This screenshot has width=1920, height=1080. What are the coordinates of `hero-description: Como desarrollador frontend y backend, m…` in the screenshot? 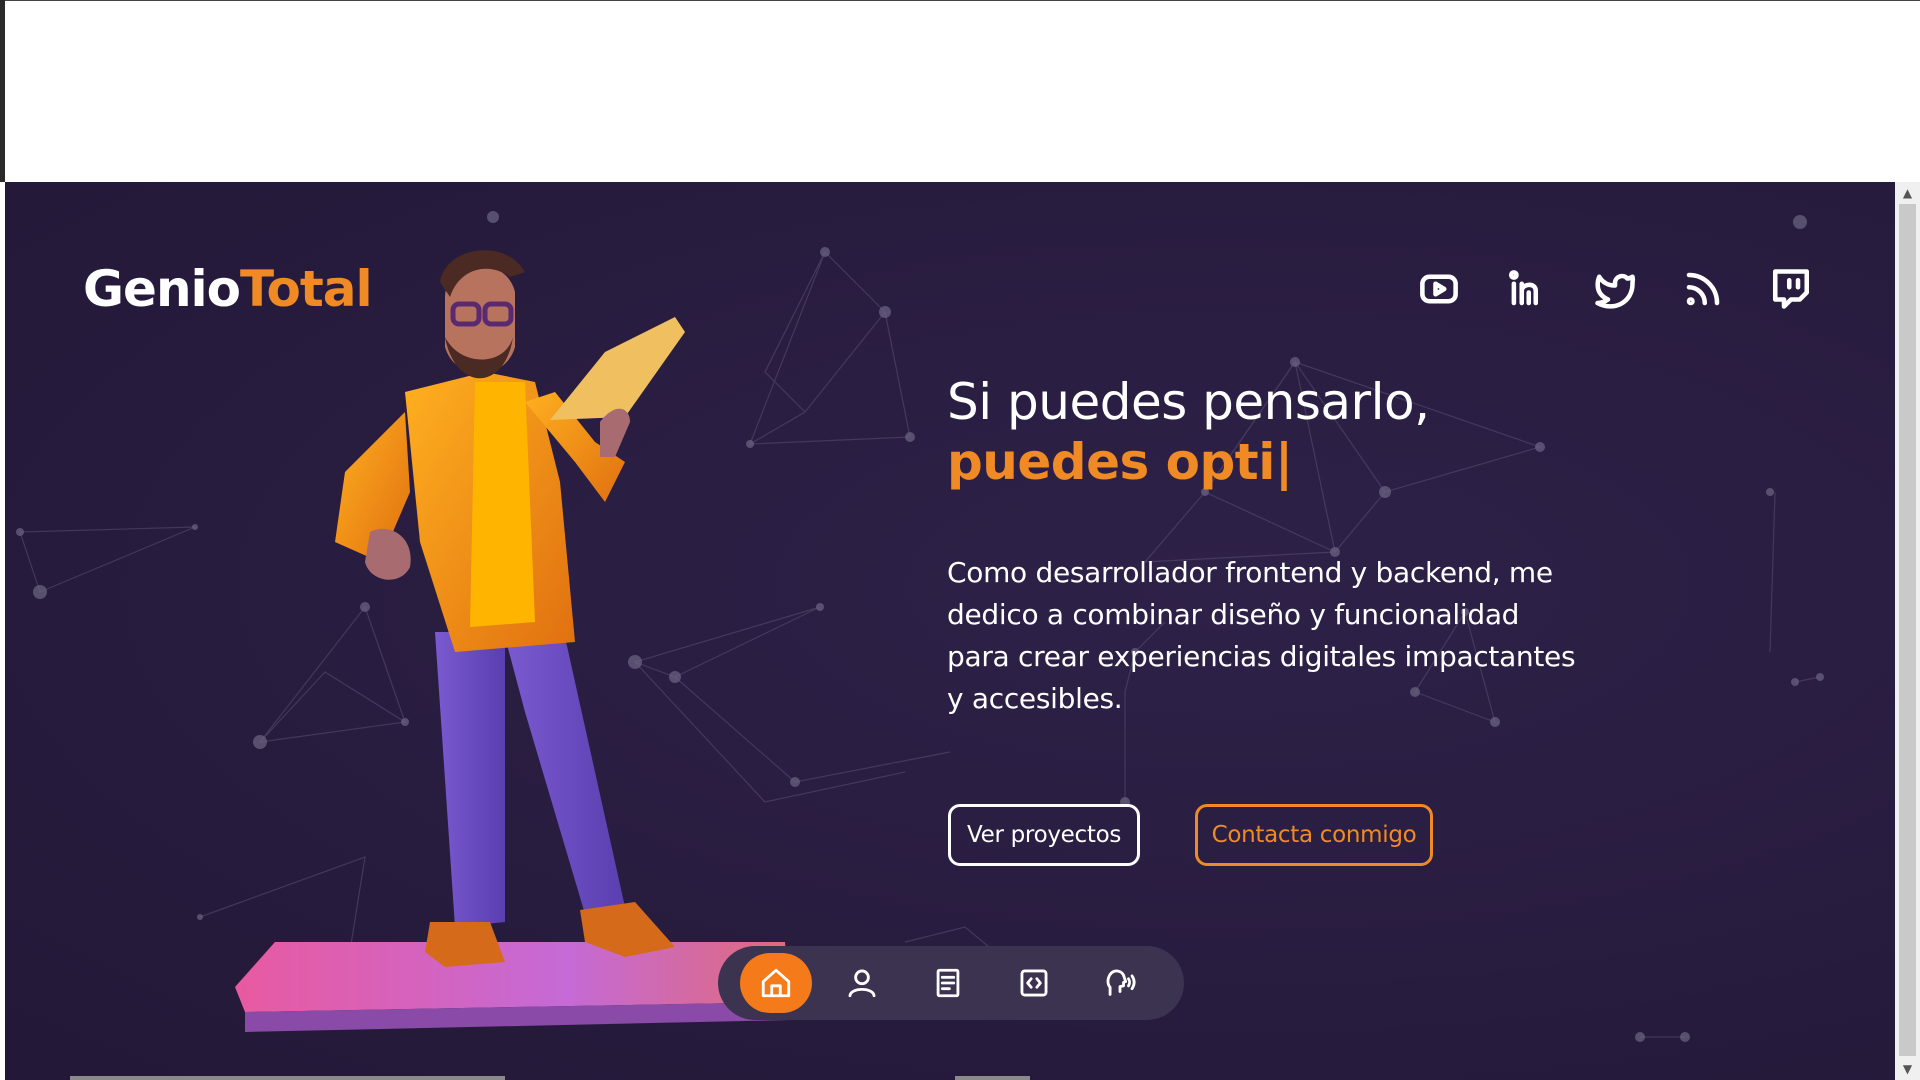 It's located at (1261, 635).